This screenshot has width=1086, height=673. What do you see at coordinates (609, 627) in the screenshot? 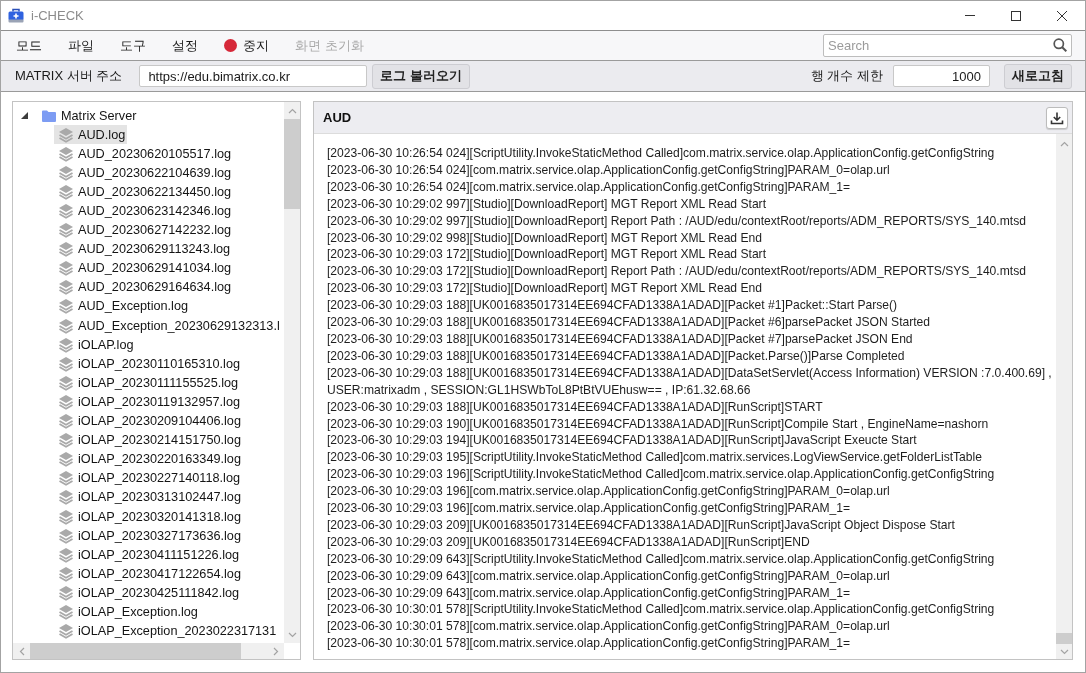
I see `log-line: [2023-06-30 10:30:01 578][com.matrix.service.olap.ApplicationConfig.getConfigString]PARAM_0=olap.url` at bounding box center [609, 627].